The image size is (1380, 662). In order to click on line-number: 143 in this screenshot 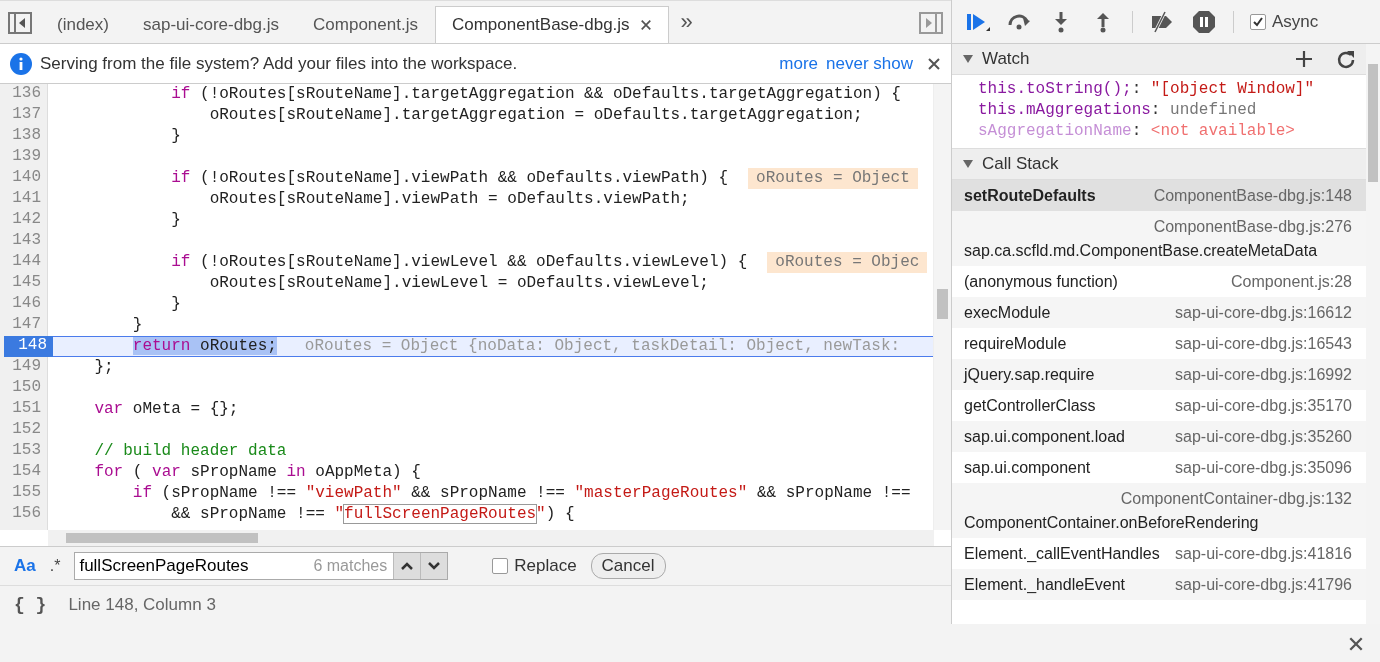, I will do `click(26, 241)`.